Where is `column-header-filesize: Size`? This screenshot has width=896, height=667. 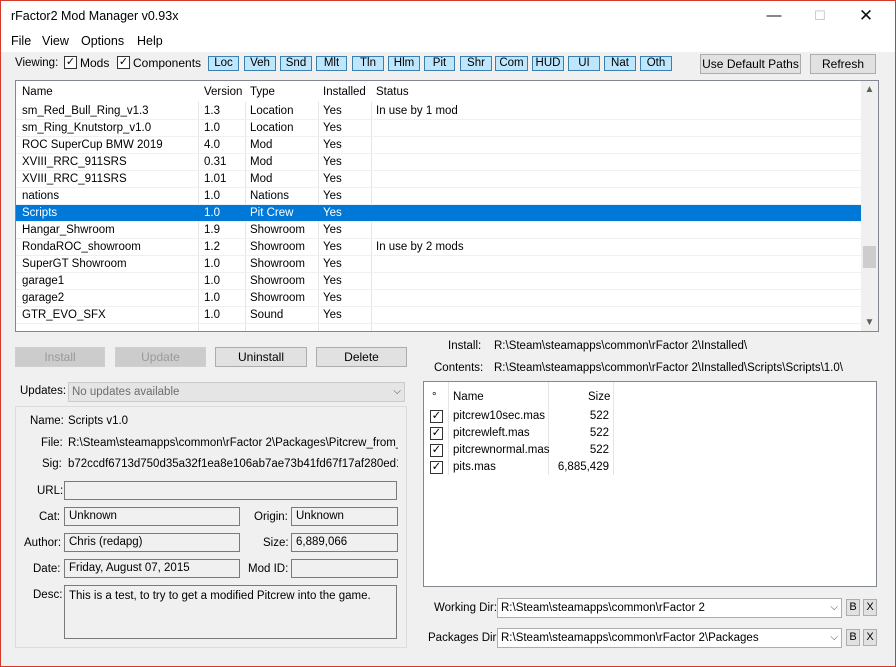 column-header-filesize: Size is located at coordinates (599, 397).